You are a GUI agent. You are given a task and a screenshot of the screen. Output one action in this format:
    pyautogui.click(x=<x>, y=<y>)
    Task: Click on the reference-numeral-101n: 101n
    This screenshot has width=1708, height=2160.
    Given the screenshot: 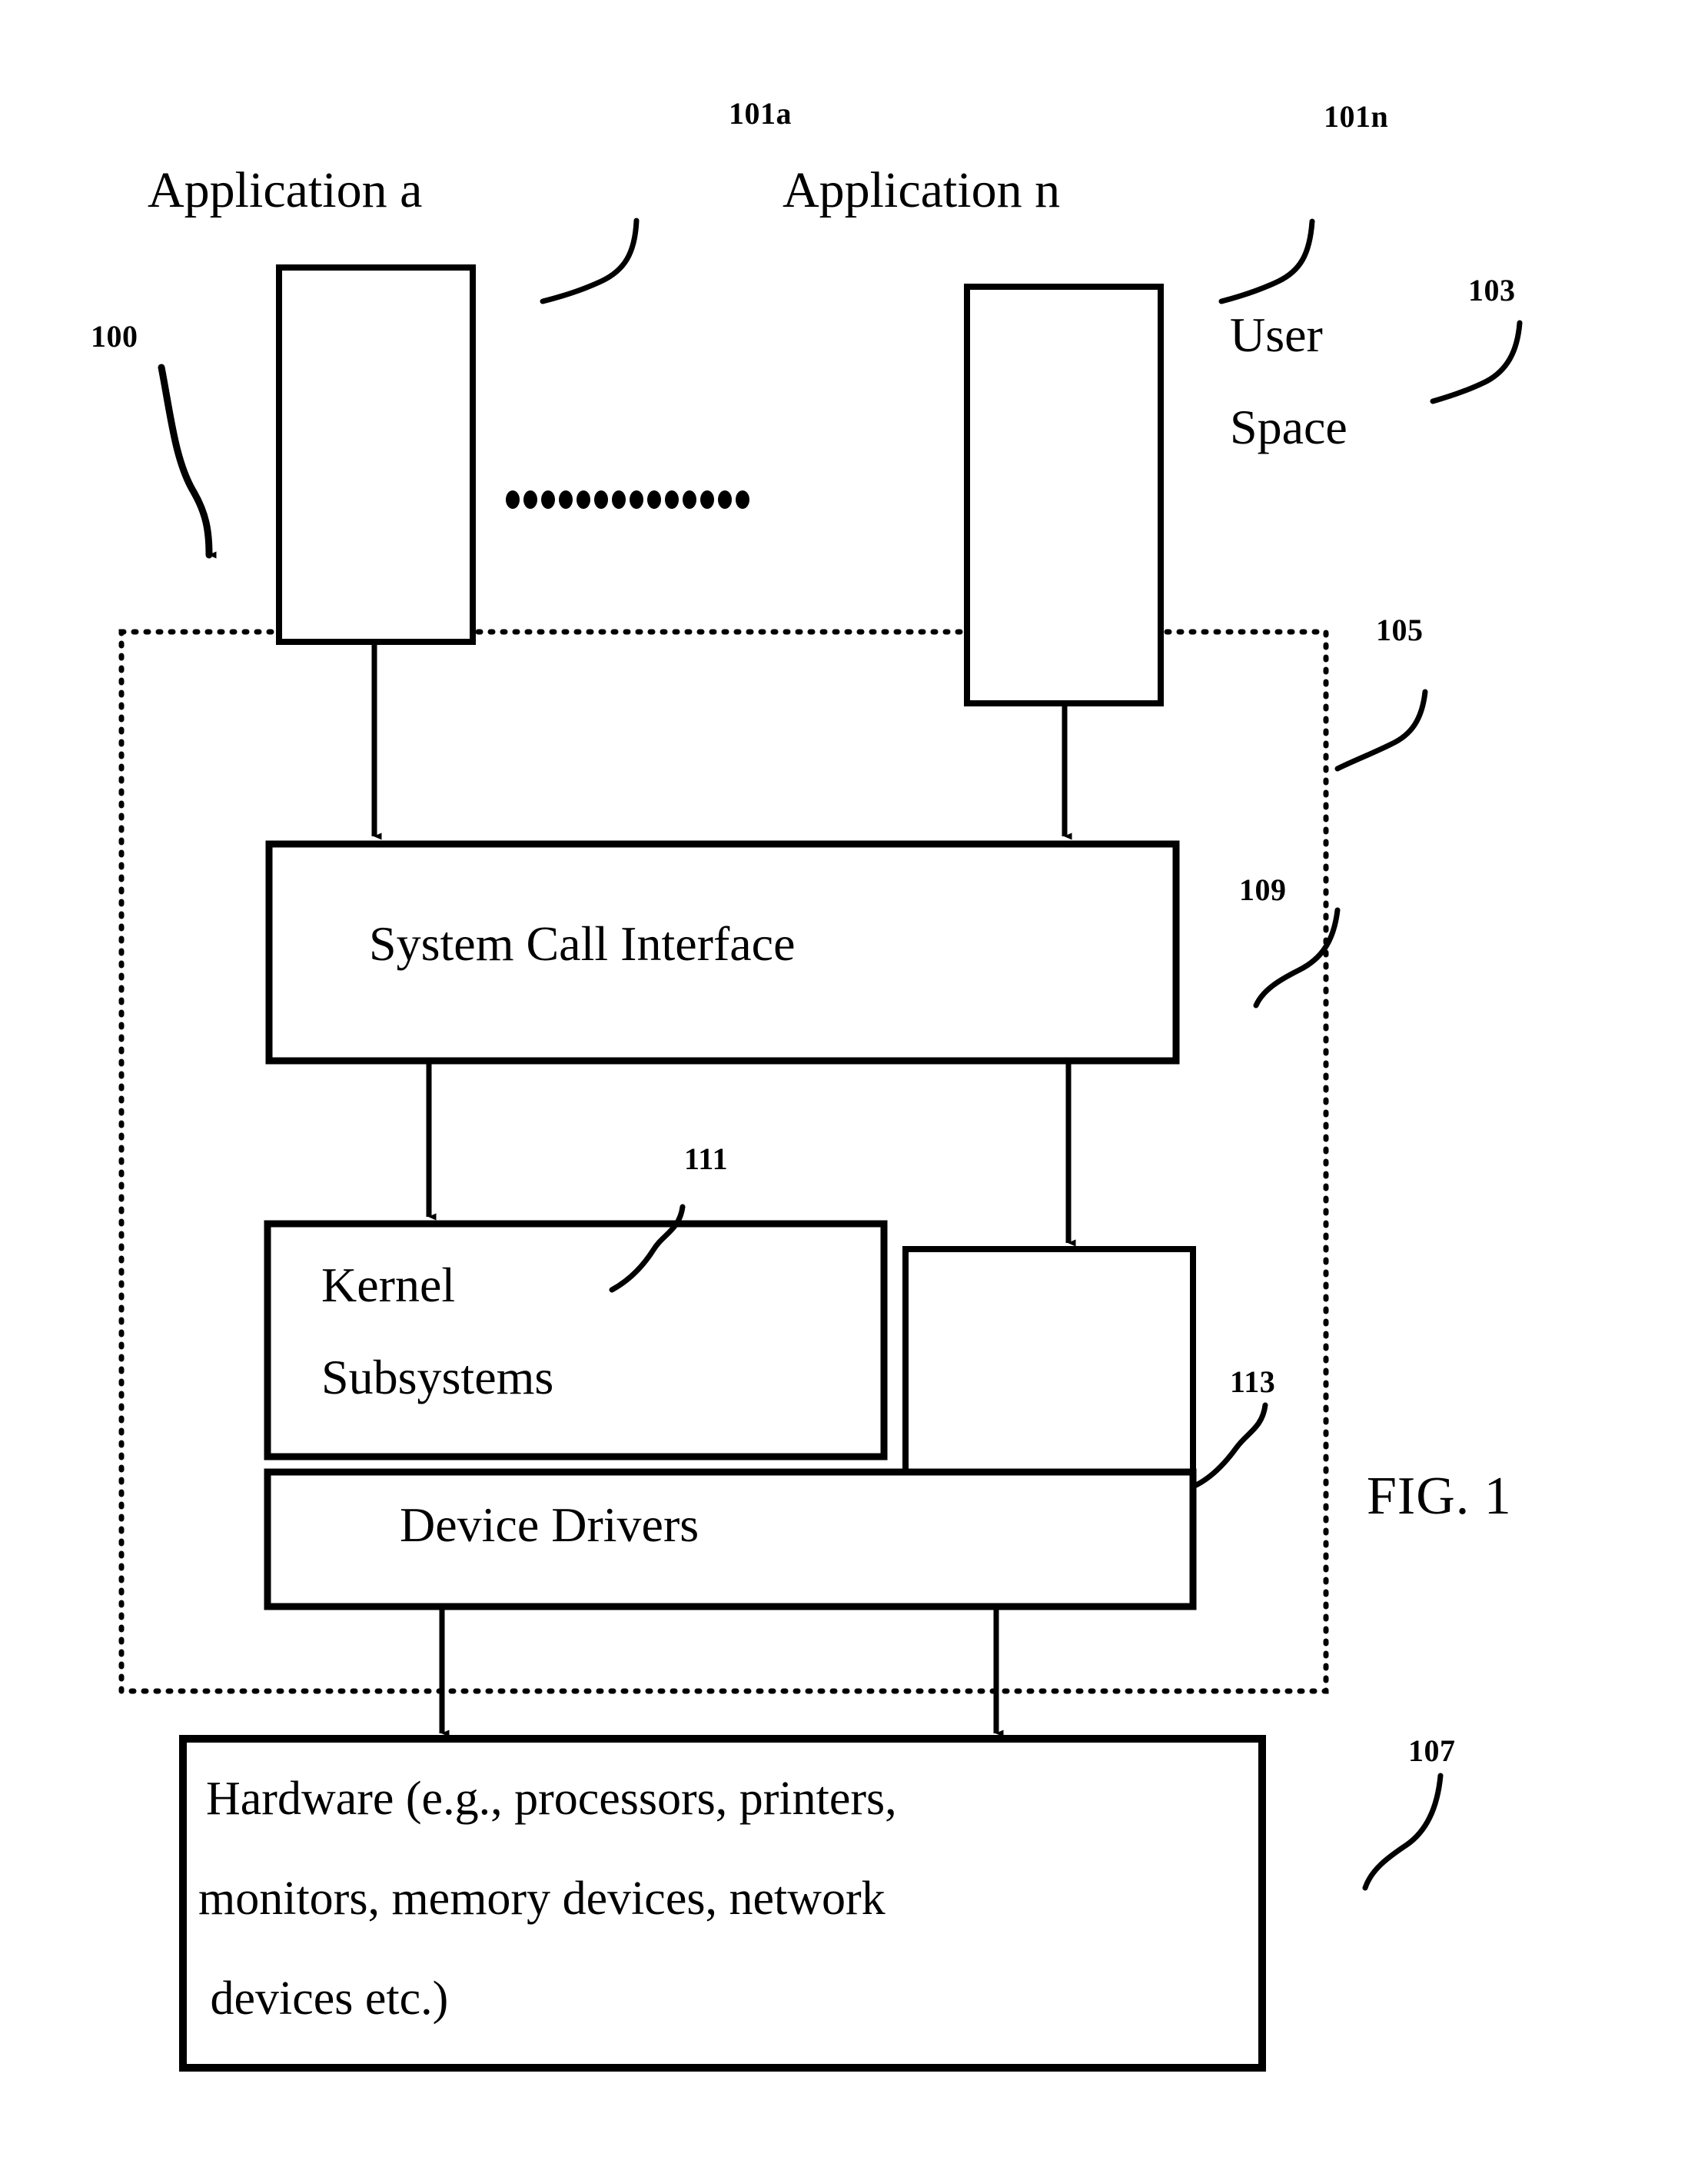 What is the action you would take?
    pyautogui.click(x=1356, y=116)
    